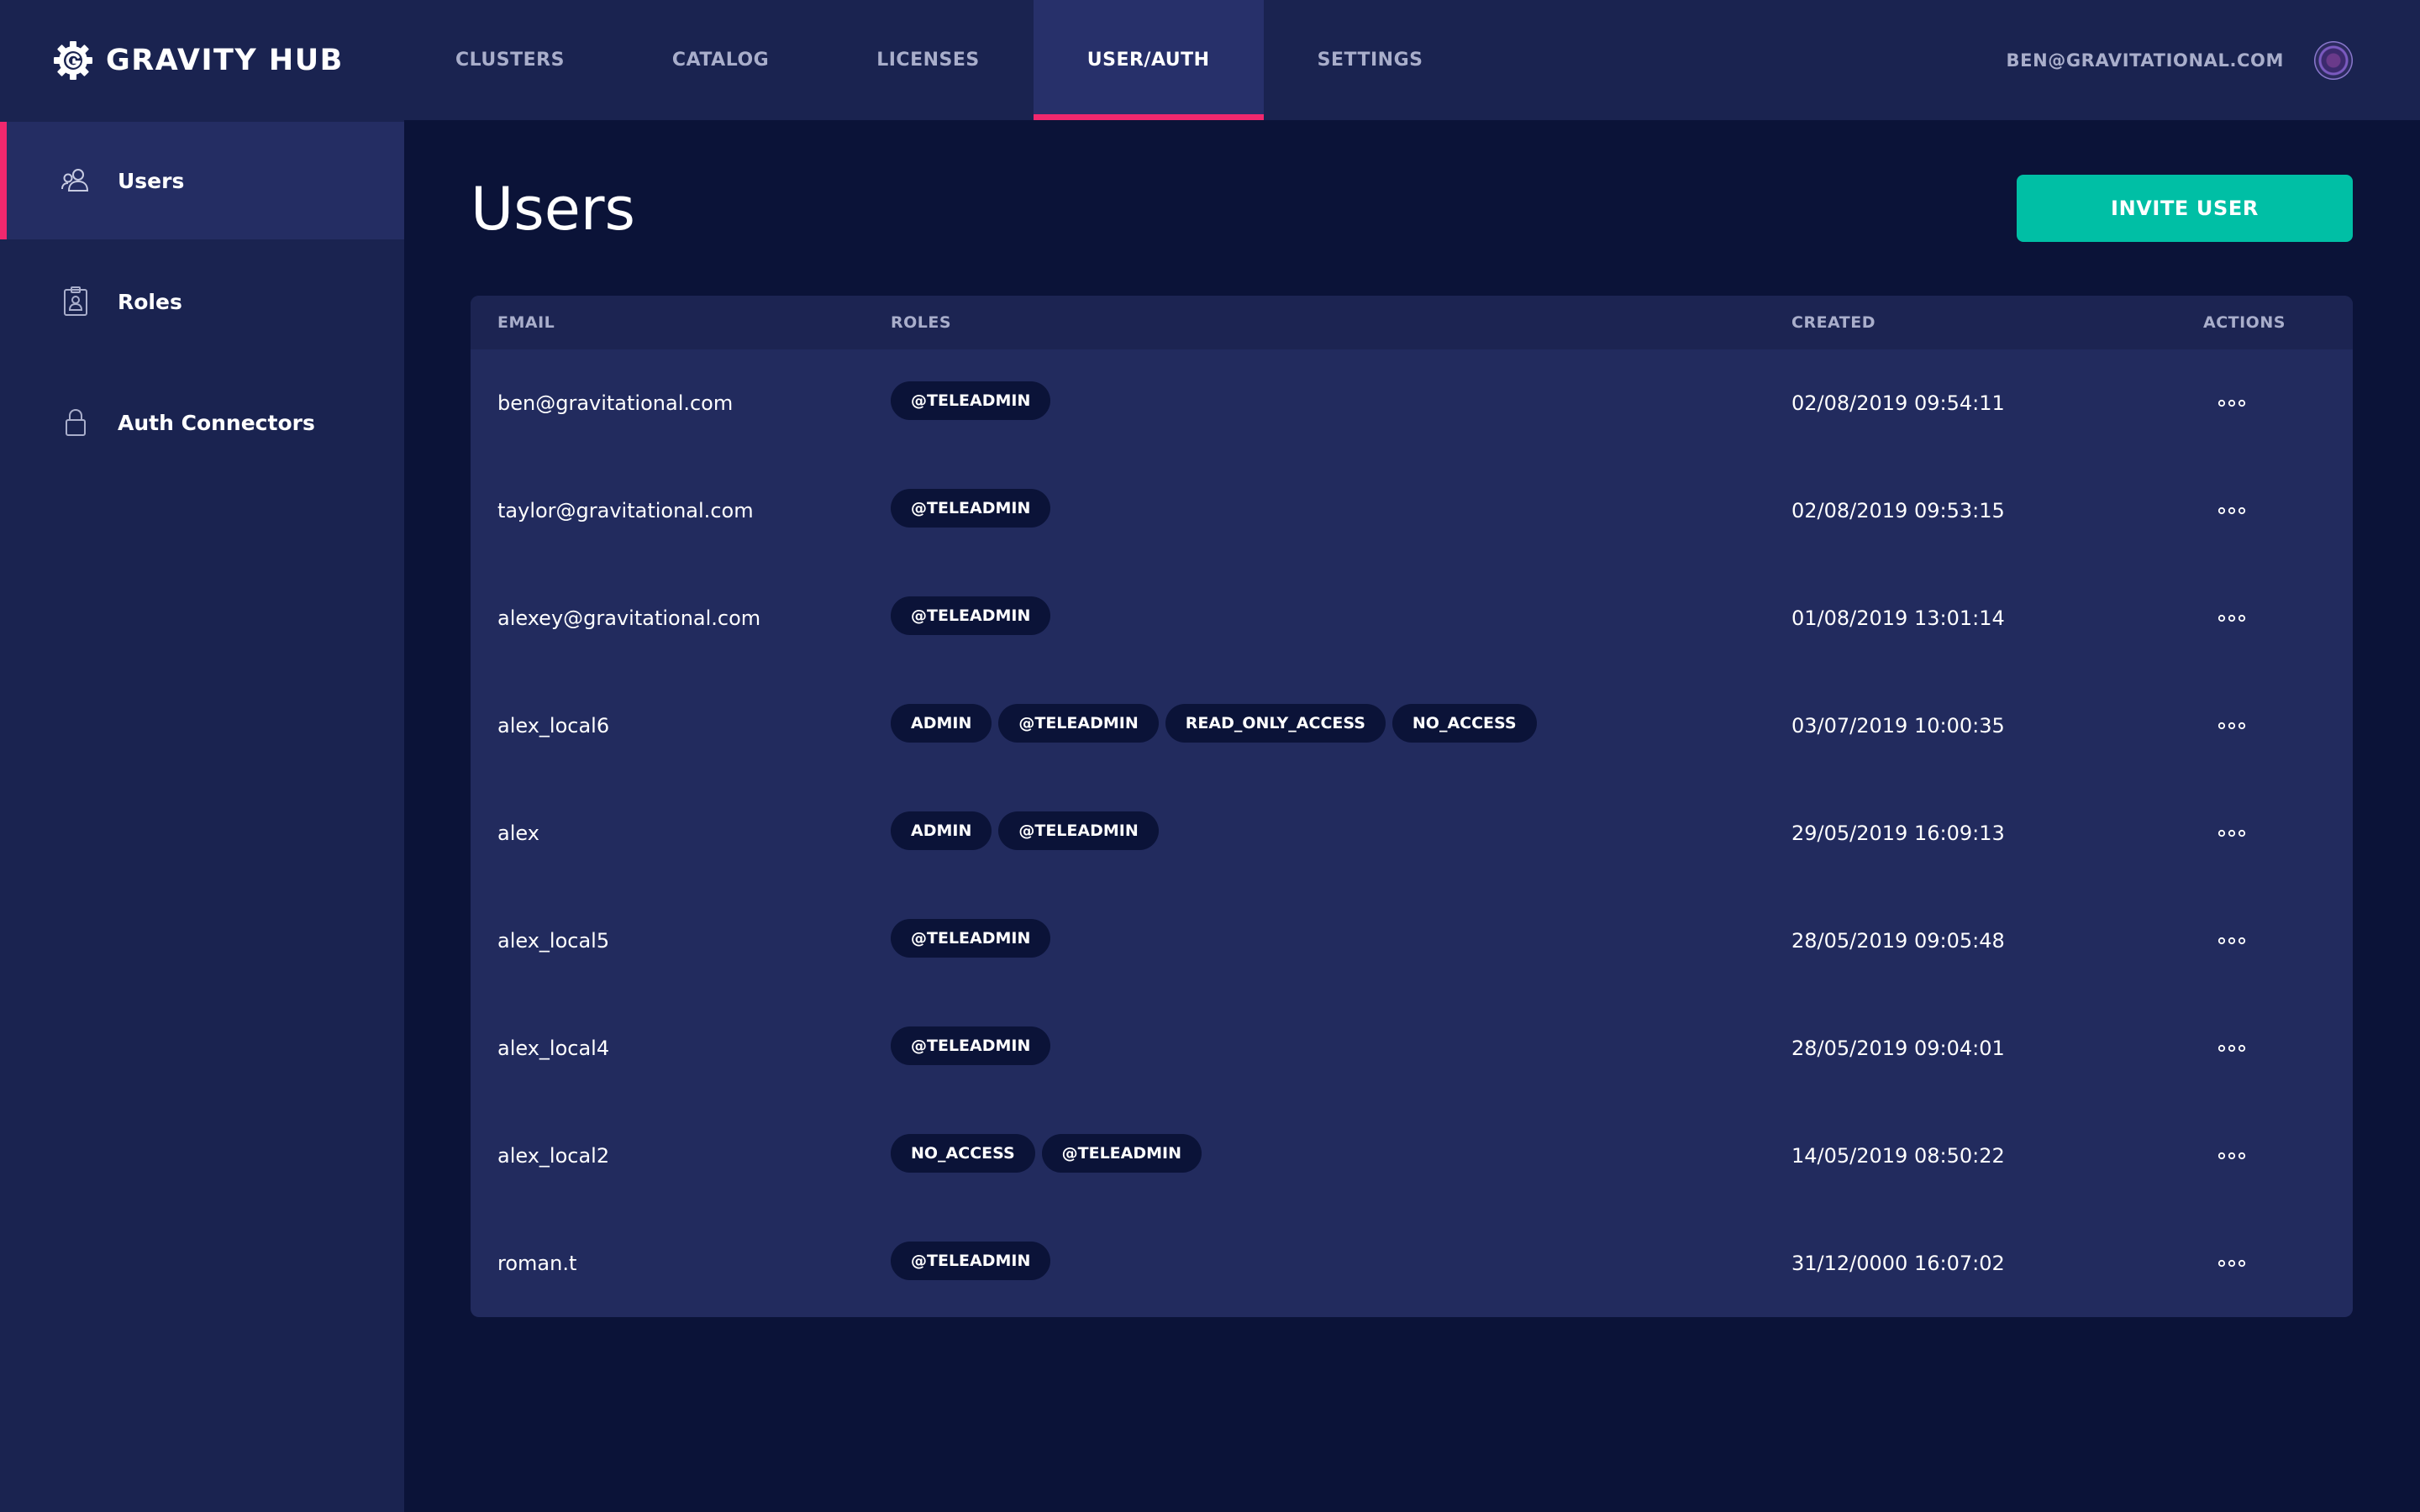 The width and height of the screenshot is (2420, 1512). What do you see at coordinates (1412, 1263) in the screenshot?
I see `table-row: roman.t @TELEADMIN 31/12/0000 16:07:02` at bounding box center [1412, 1263].